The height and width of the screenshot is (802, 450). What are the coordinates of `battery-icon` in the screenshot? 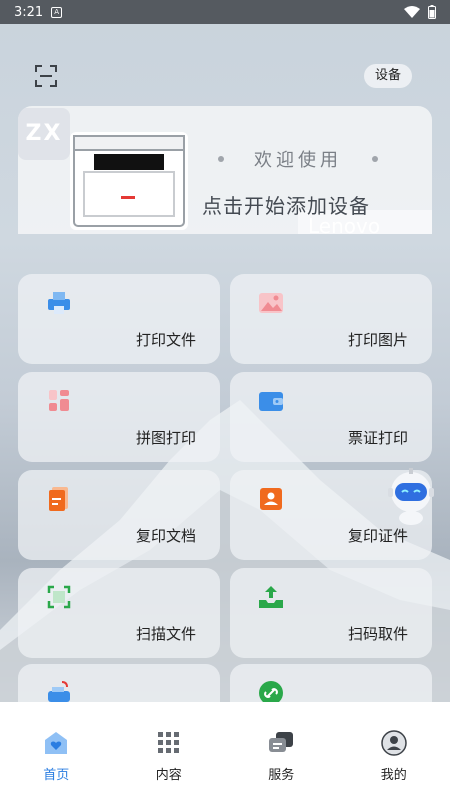 It's located at (432, 12).